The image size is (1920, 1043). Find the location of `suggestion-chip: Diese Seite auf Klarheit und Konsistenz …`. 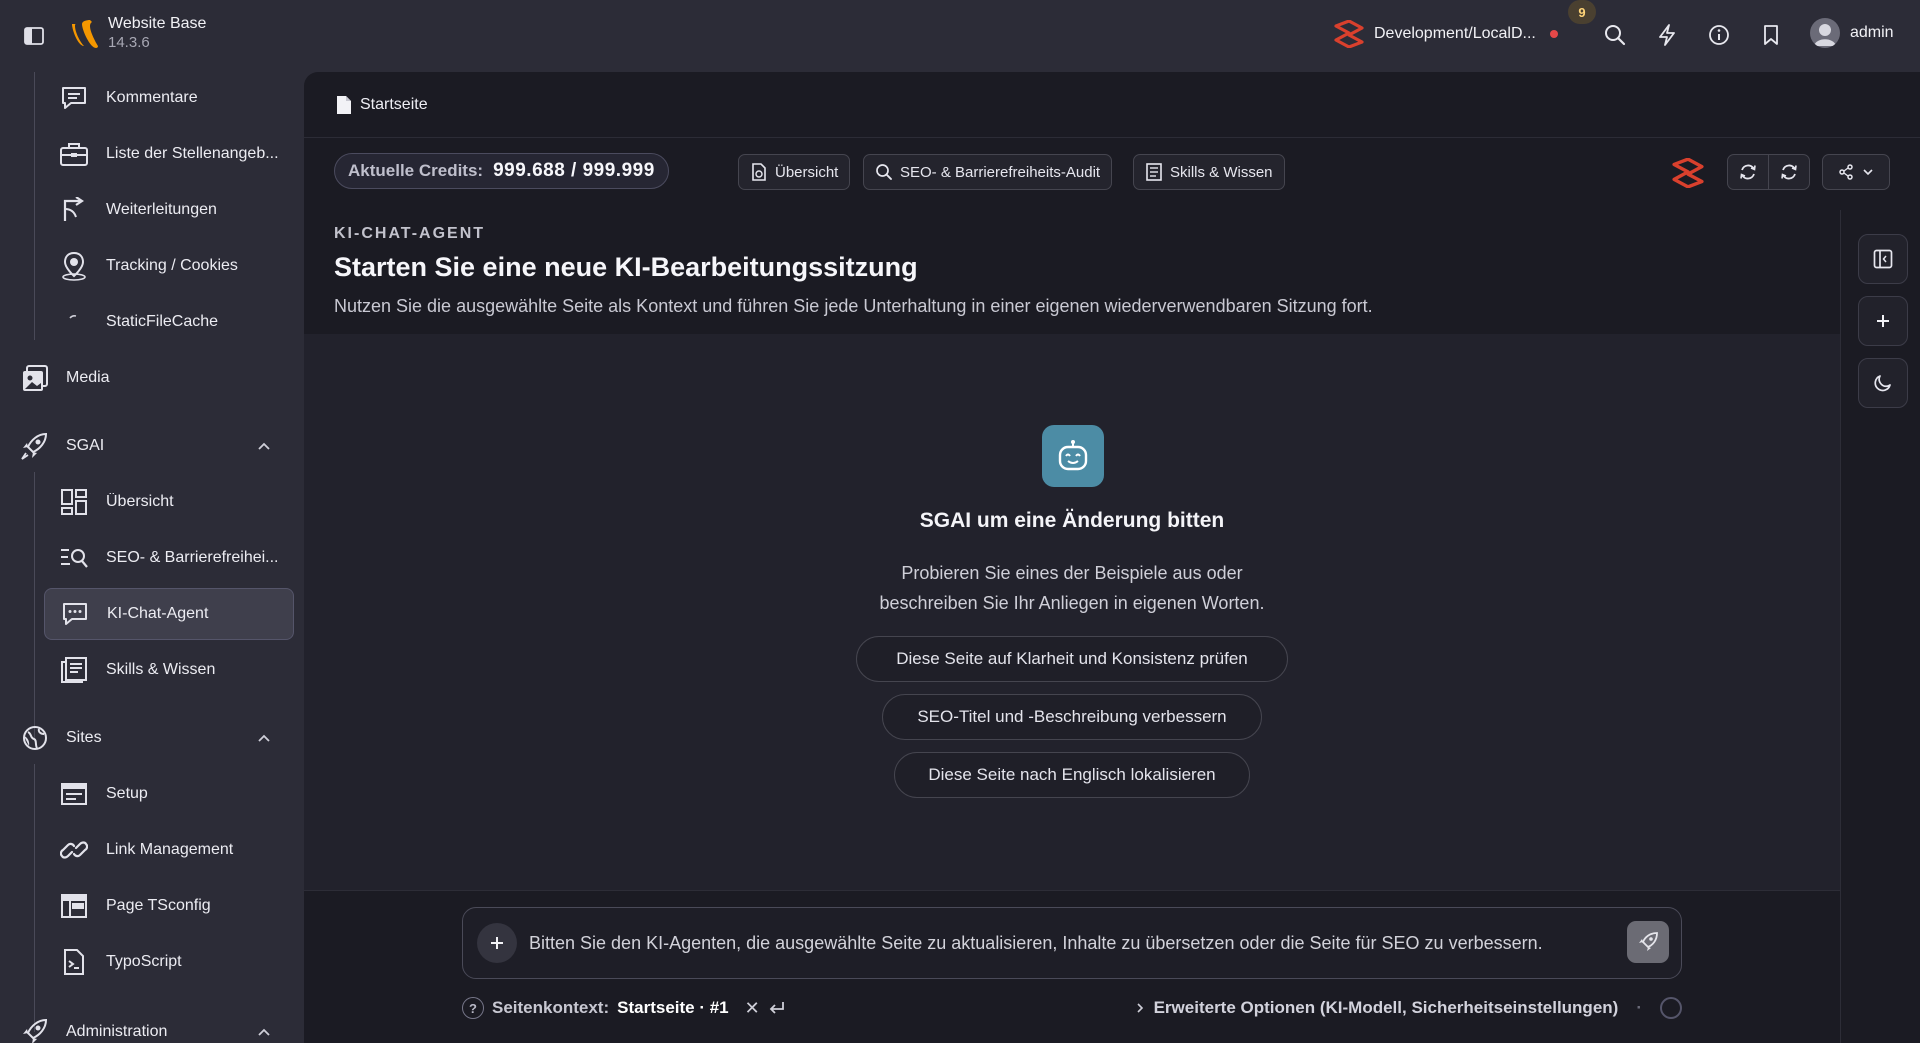

suggestion-chip: Diese Seite auf Klarheit und Konsistenz … is located at coordinates (1072, 659).